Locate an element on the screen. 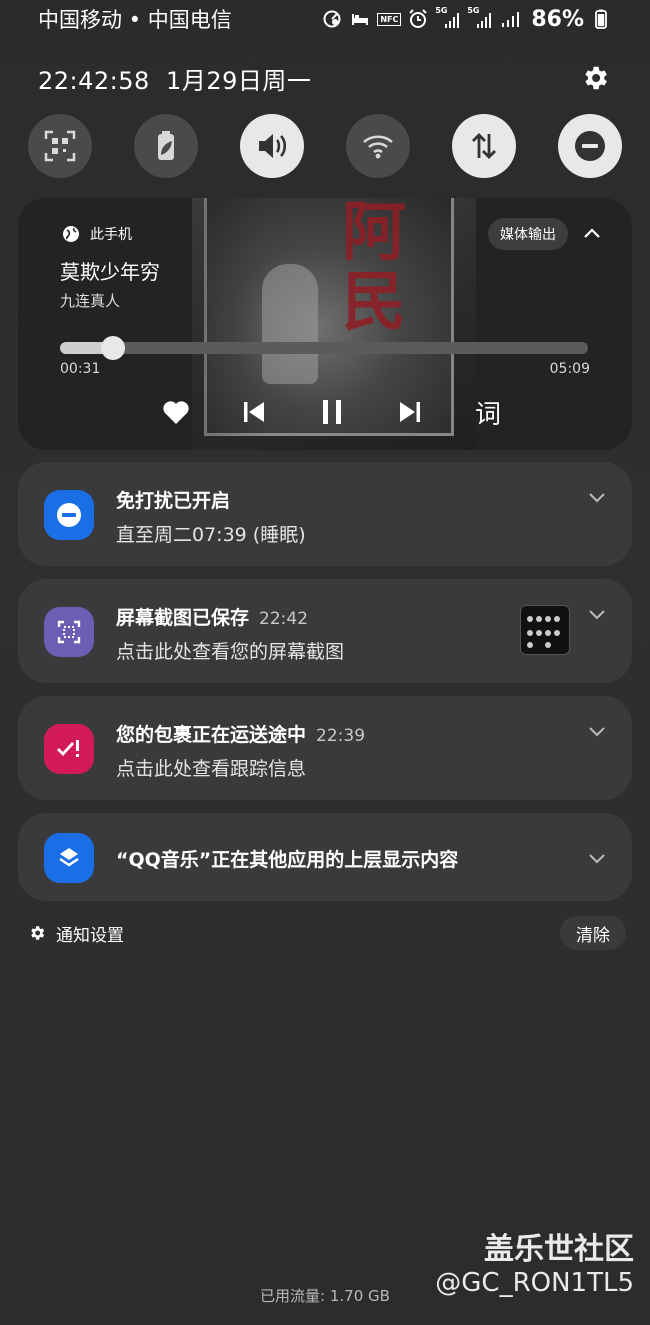  pause-button is located at coordinates (332, 412).